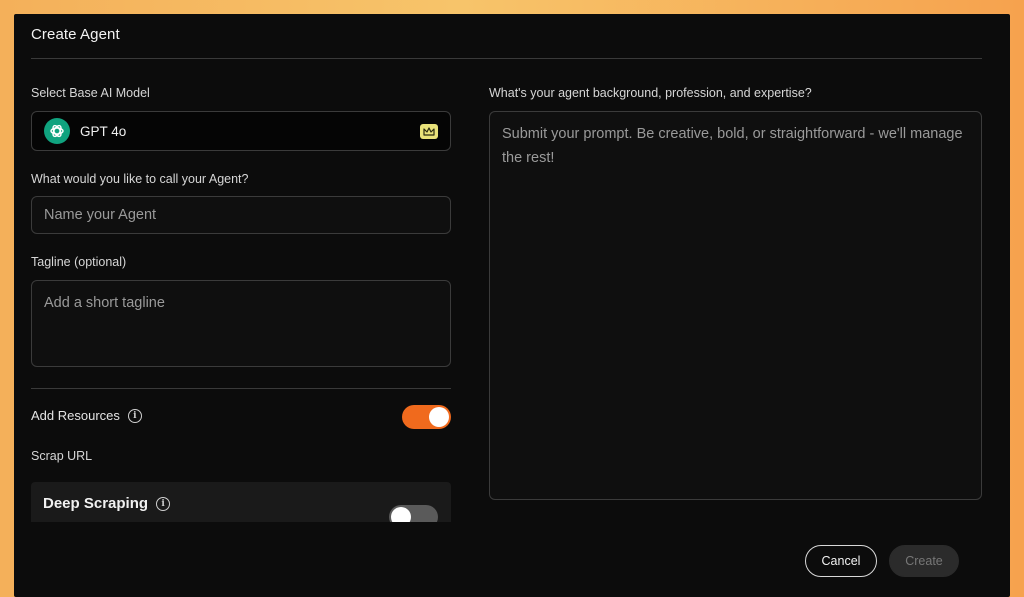  What do you see at coordinates (924, 561) in the screenshot?
I see `create-button: Create` at bounding box center [924, 561].